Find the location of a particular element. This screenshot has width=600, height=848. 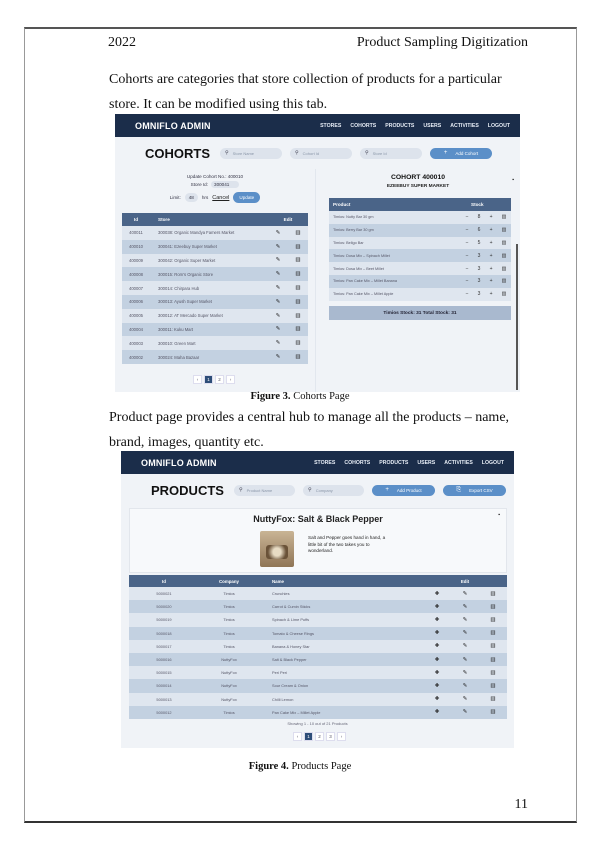

scrollbar is located at coordinates (517, 317).